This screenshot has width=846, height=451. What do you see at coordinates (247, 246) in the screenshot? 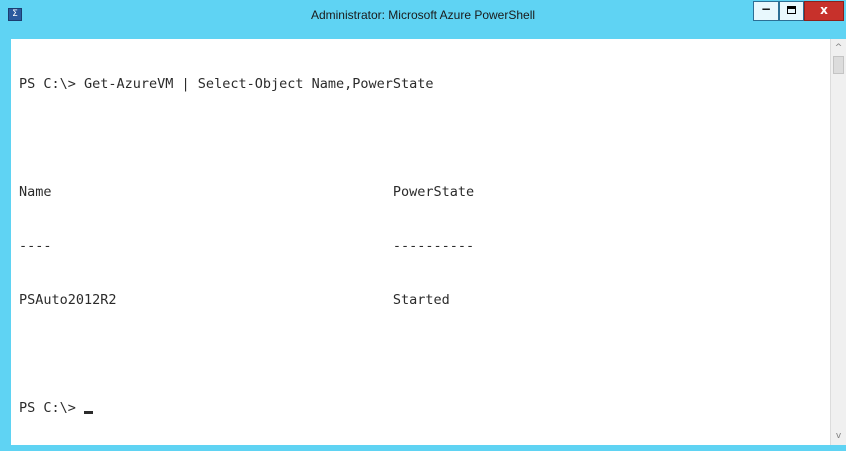
I see `console-line: ---- ----------` at bounding box center [247, 246].